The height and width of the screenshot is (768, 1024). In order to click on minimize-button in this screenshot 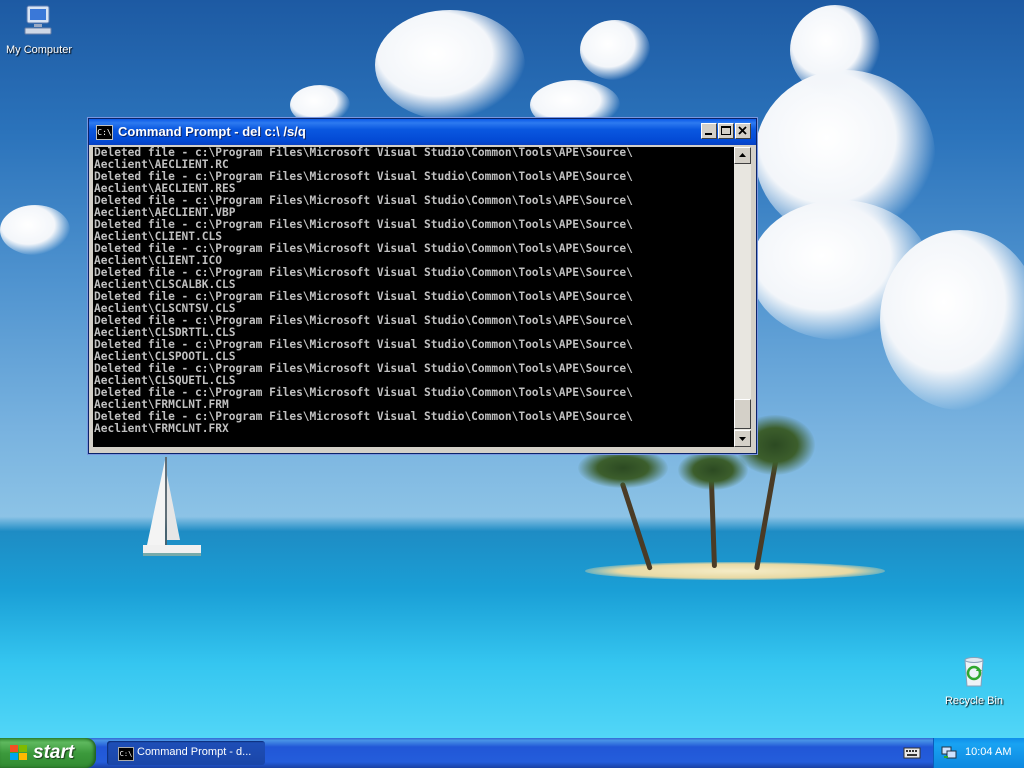, I will do `click(709, 131)`.